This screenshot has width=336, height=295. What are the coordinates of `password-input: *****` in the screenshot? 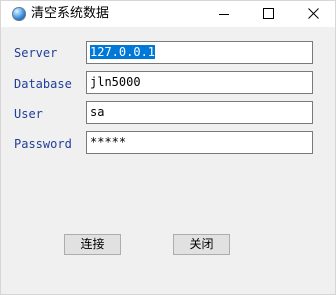 It's located at (199, 142).